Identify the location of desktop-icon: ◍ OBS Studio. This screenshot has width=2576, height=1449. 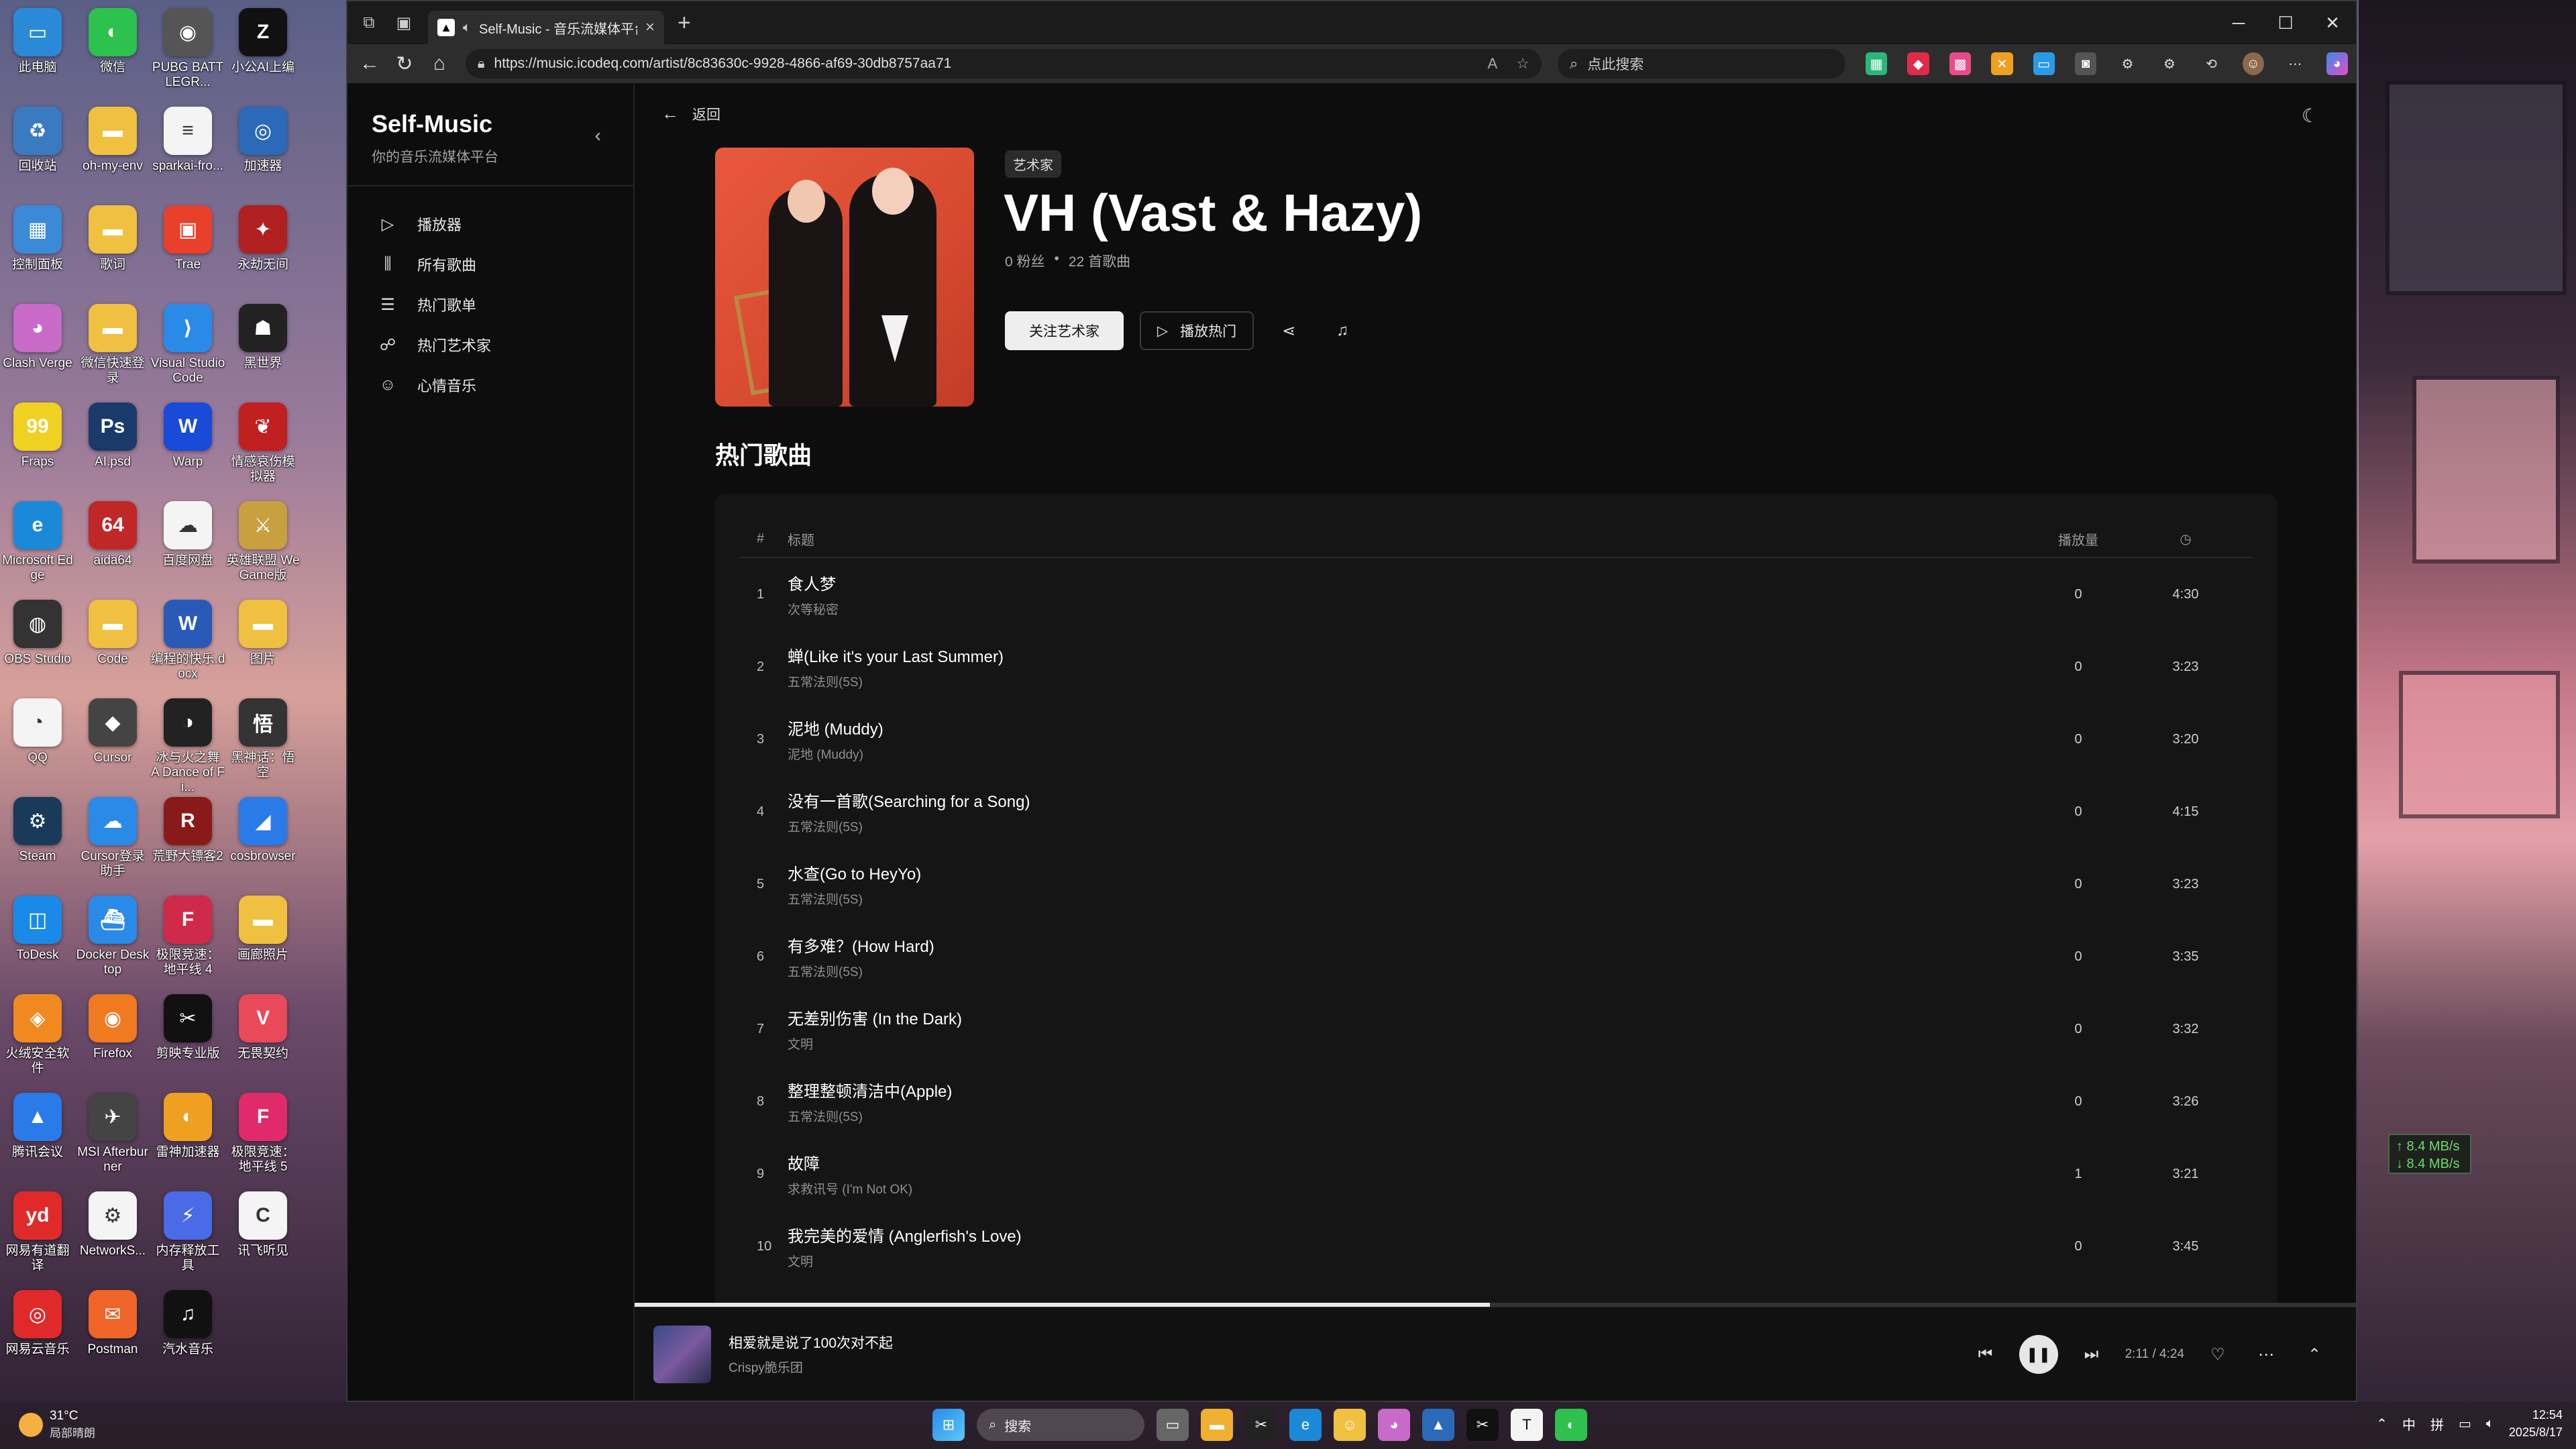
(37, 643).